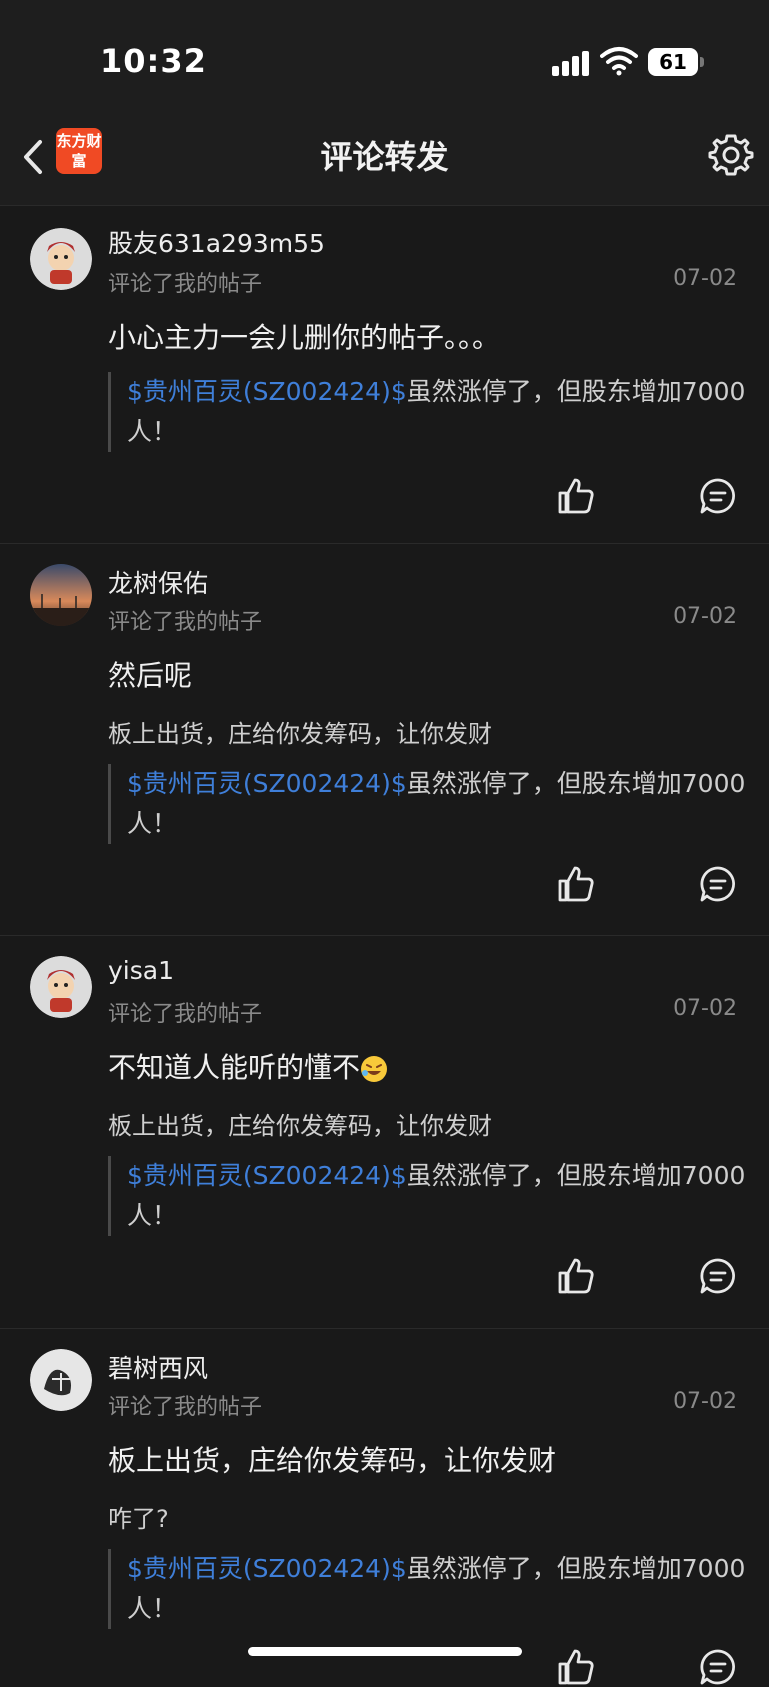 This screenshot has width=769, height=1687. I want to click on comment-content: 板上出货，庄给你发筹码，让你发财, so click(332, 1460).